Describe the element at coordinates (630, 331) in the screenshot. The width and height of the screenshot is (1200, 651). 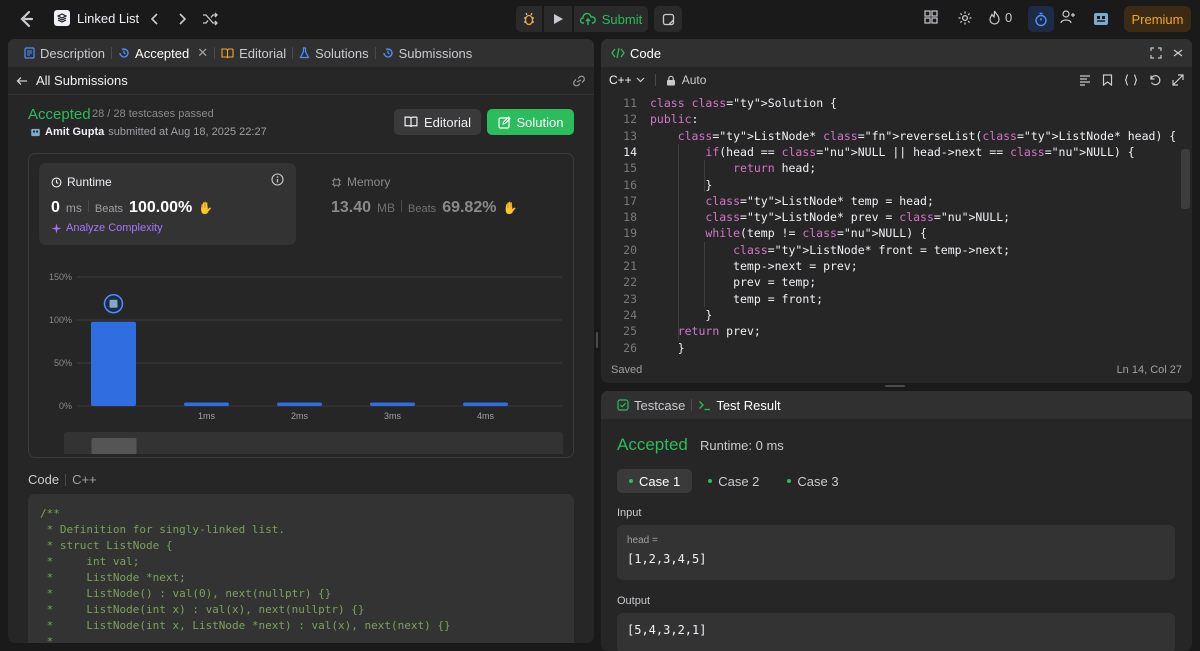
I see `line-number: 25` at that location.